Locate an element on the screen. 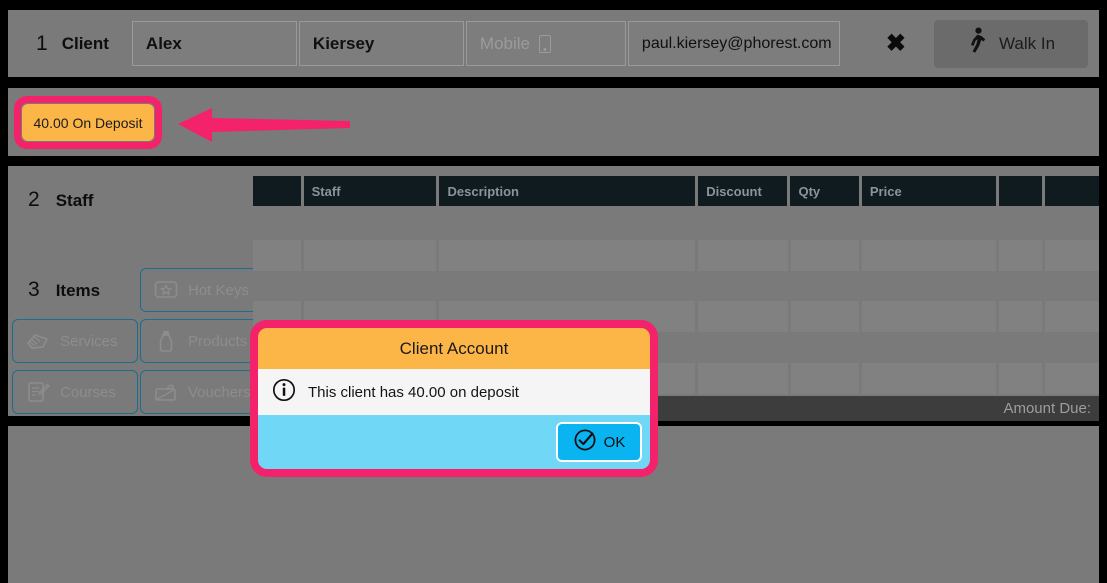 The width and height of the screenshot is (1107, 583). client-step-number: 1 is located at coordinates (42, 43).